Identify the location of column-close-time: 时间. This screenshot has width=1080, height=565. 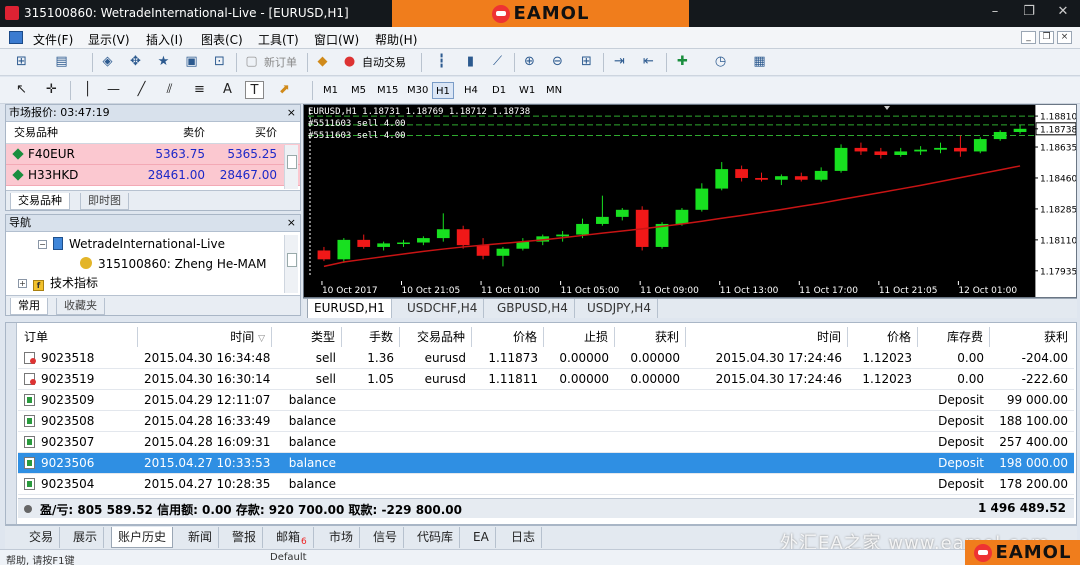
(767, 337).